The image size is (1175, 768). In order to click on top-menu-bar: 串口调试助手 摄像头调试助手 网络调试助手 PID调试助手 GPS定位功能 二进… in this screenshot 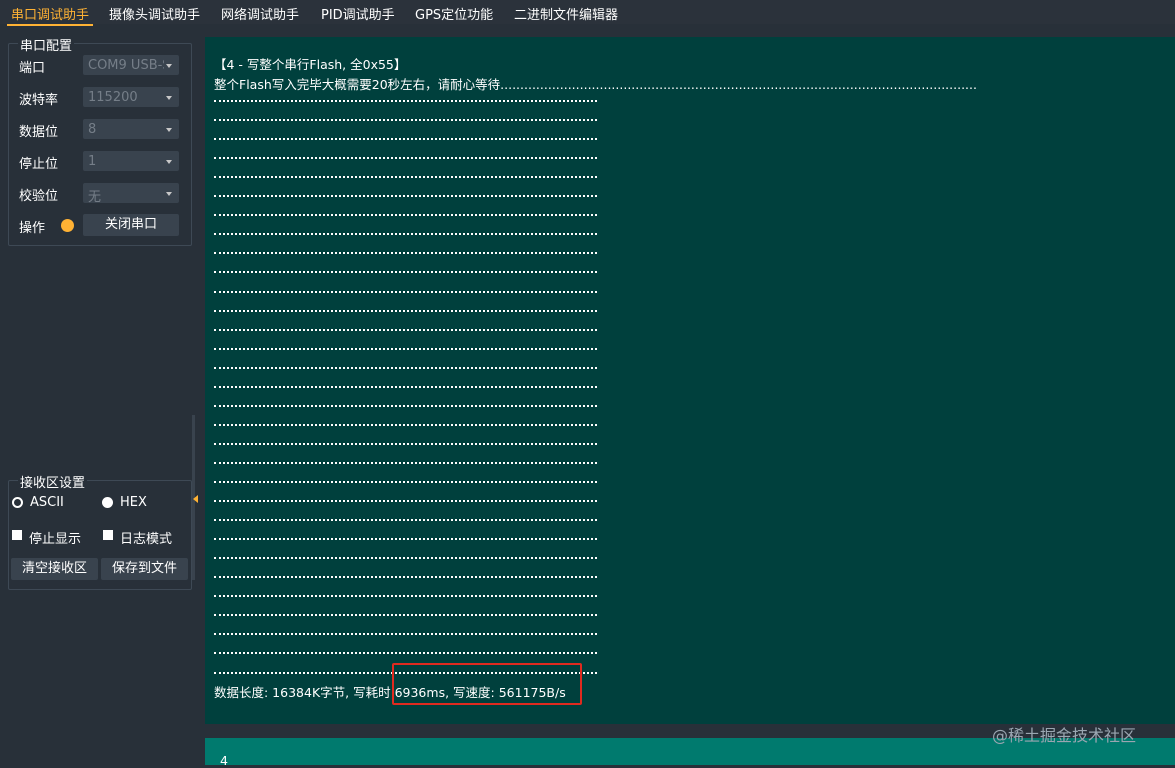, I will do `click(587, 13)`.